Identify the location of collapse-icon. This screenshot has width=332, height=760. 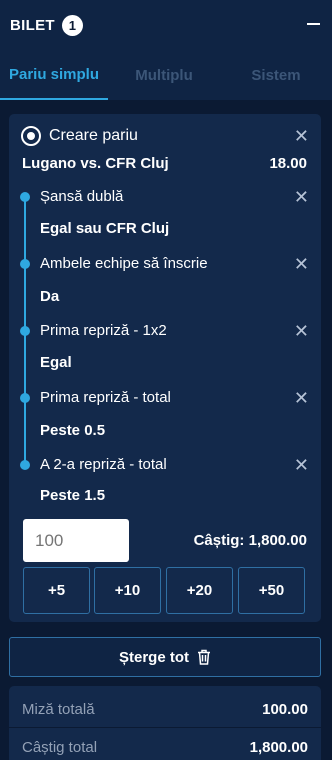
(313, 24).